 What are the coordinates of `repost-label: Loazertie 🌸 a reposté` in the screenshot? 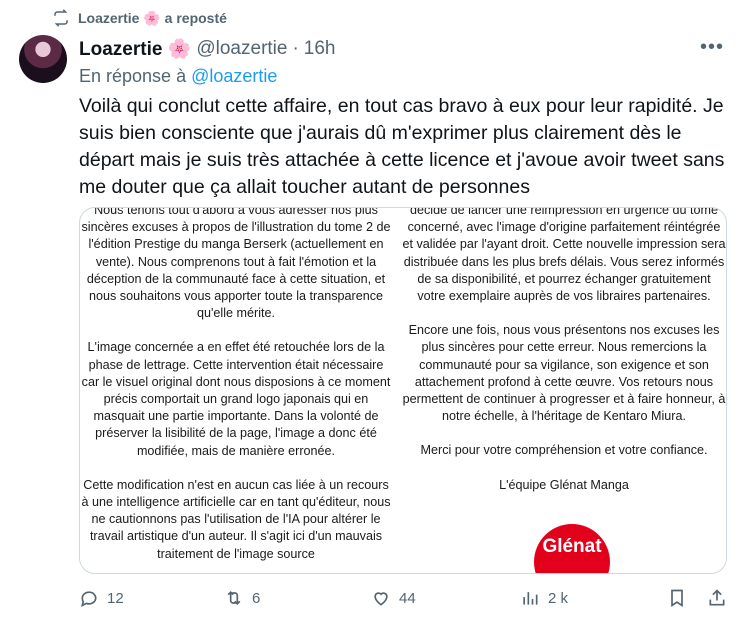 It's located at (152, 17).